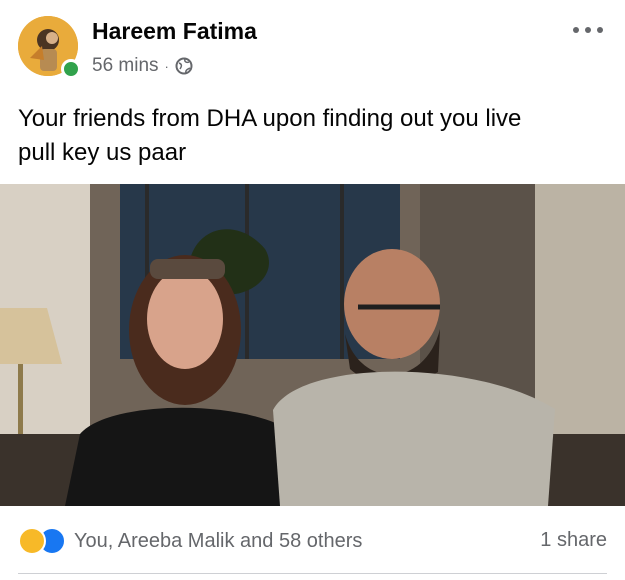 The width and height of the screenshot is (625, 580). Describe the element at coordinates (588, 30) in the screenshot. I see `more-options-icon` at that location.